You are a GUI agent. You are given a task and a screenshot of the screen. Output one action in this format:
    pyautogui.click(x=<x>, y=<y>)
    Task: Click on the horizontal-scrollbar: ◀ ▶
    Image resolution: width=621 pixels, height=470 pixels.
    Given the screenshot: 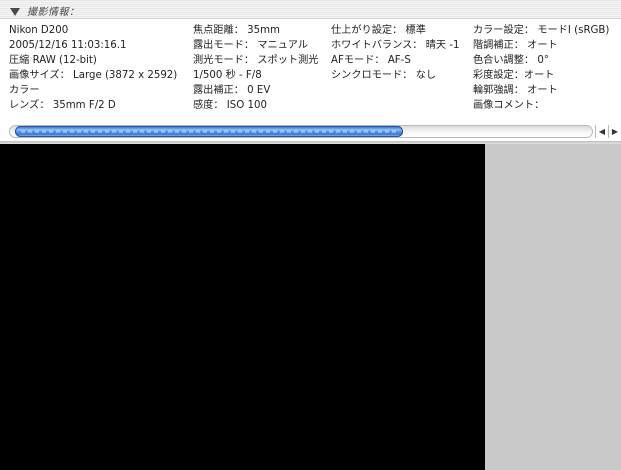 What is the action you would take?
    pyautogui.click(x=310, y=132)
    